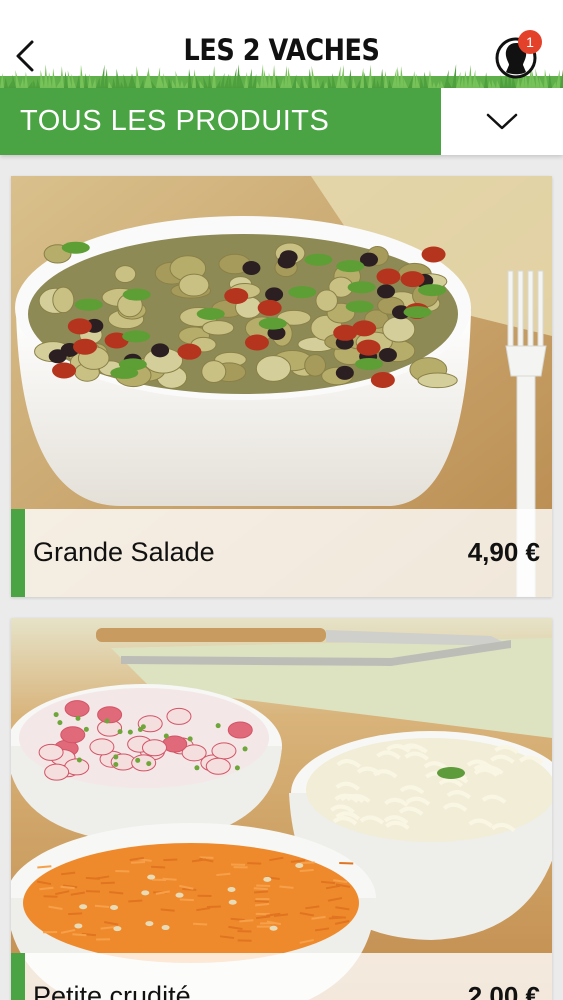  Describe the element at coordinates (281, 50) in the screenshot. I see `page-title: LES 2 VACHES` at that location.